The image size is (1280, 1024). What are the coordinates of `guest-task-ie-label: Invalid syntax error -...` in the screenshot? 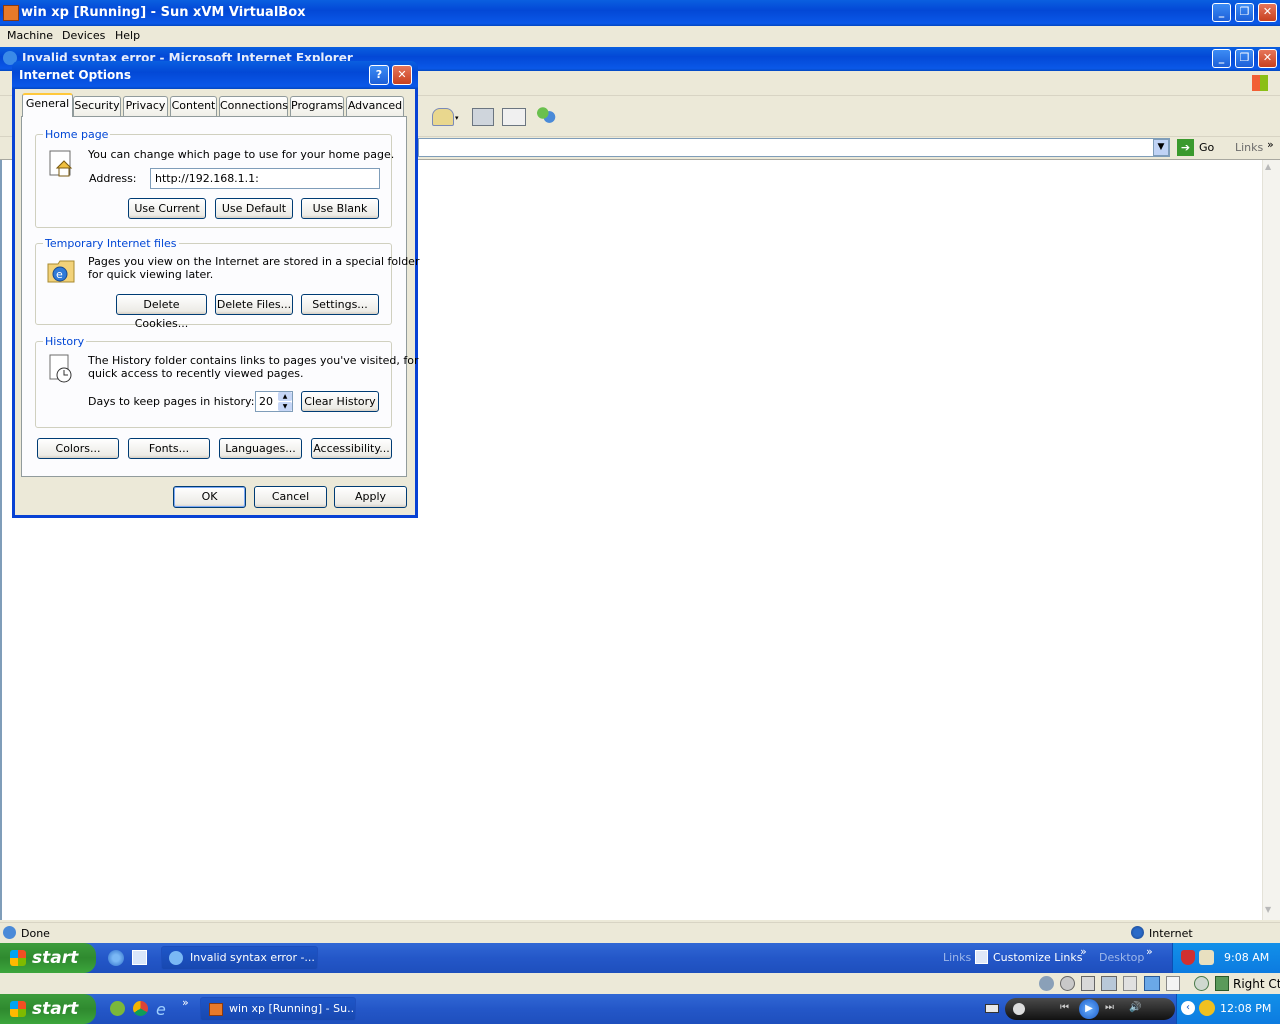 It's located at (252, 957).